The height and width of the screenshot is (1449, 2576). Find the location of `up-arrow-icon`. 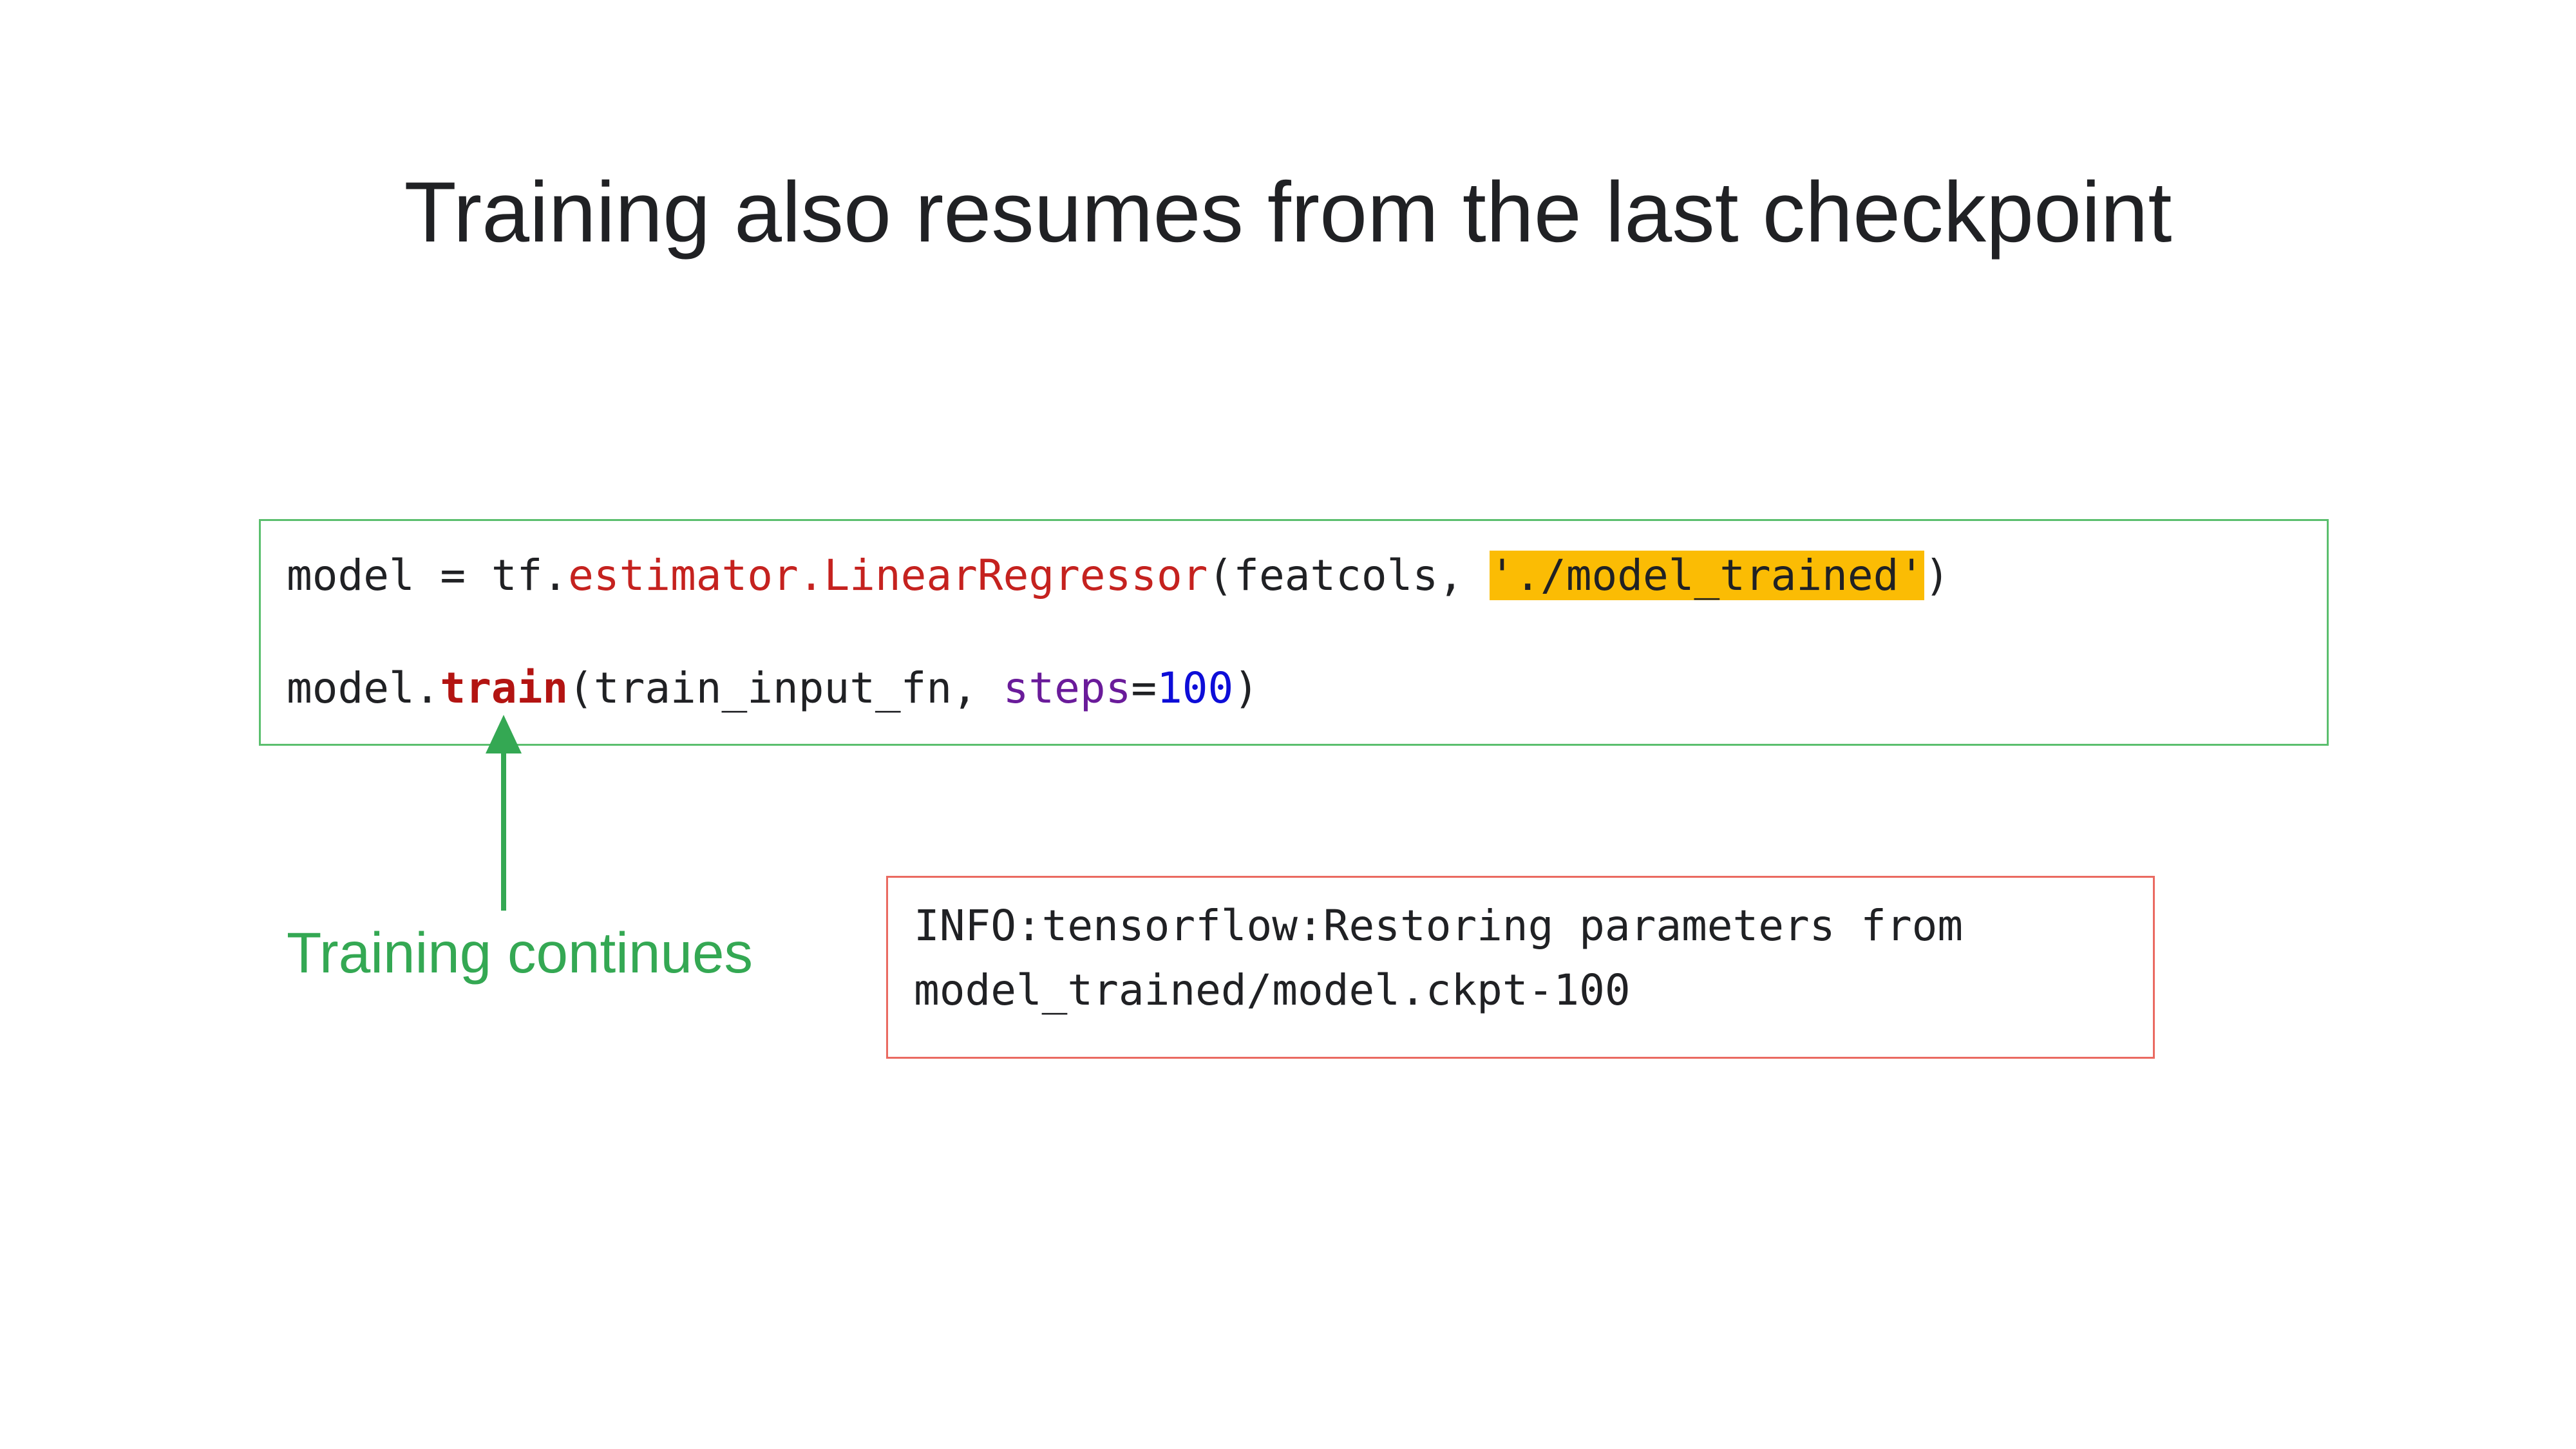

up-arrow-icon is located at coordinates (504, 813).